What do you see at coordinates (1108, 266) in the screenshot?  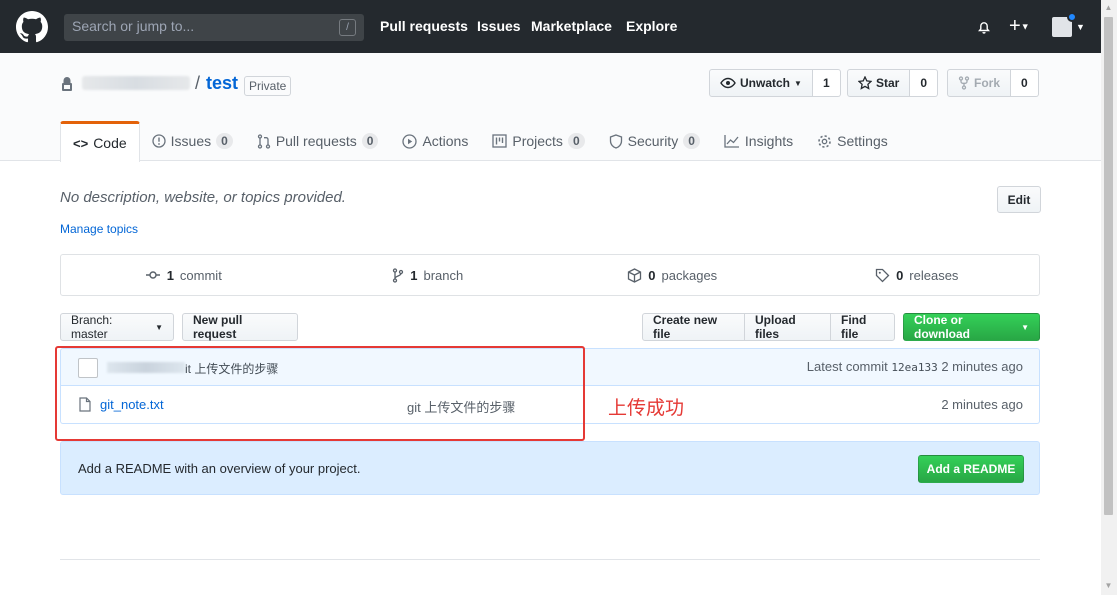 I see `scrollbar-thumb` at bounding box center [1108, 266].